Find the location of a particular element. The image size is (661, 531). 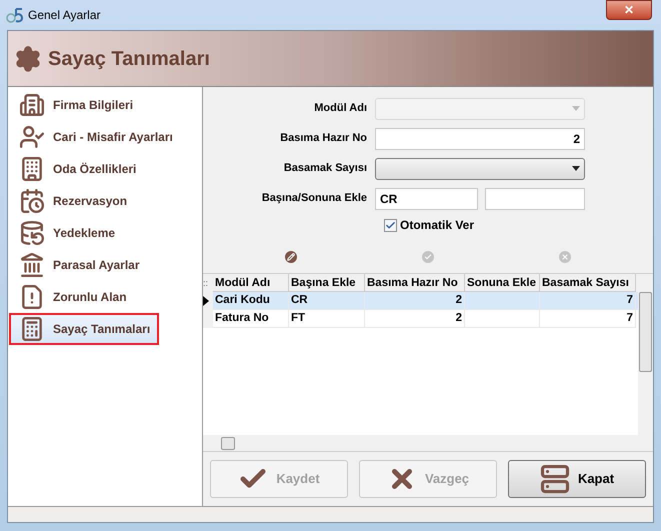

user-check-icon is located at coordinates (32, 137).